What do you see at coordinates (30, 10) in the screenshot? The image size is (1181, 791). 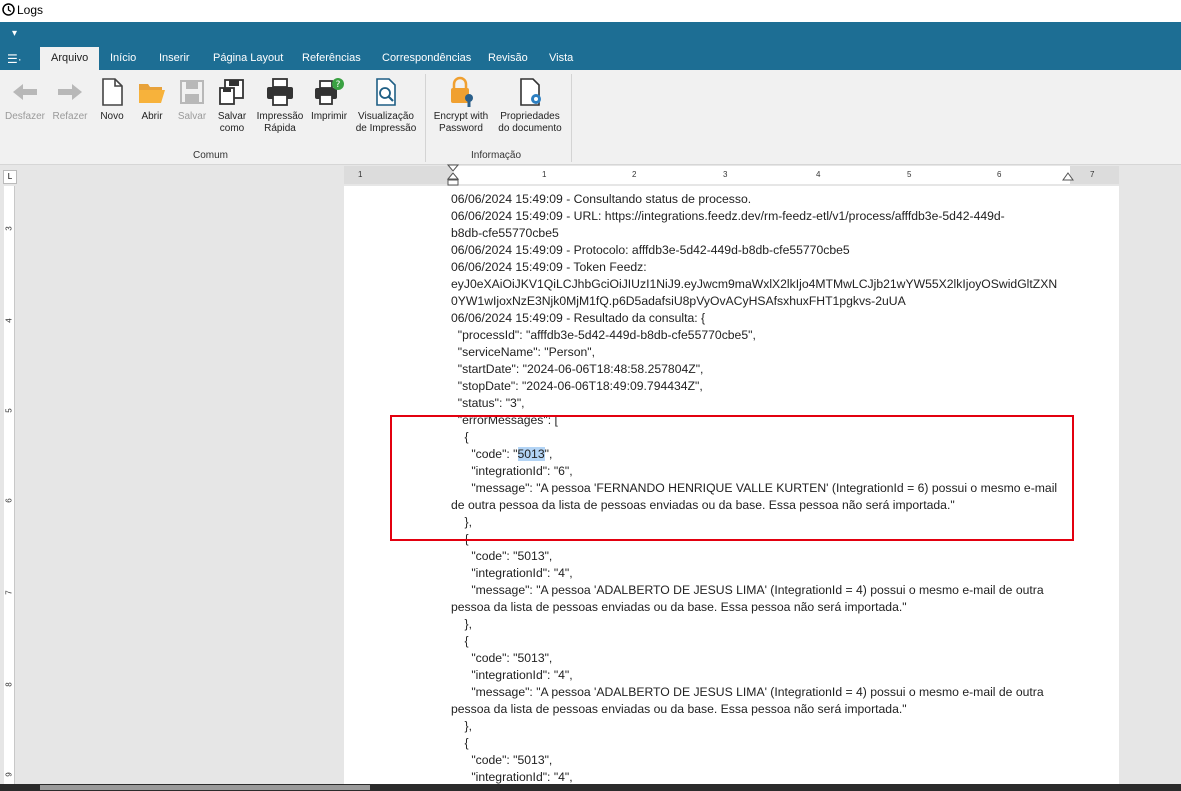 I see `window-title: Logs` at bounding box center [30, 10].